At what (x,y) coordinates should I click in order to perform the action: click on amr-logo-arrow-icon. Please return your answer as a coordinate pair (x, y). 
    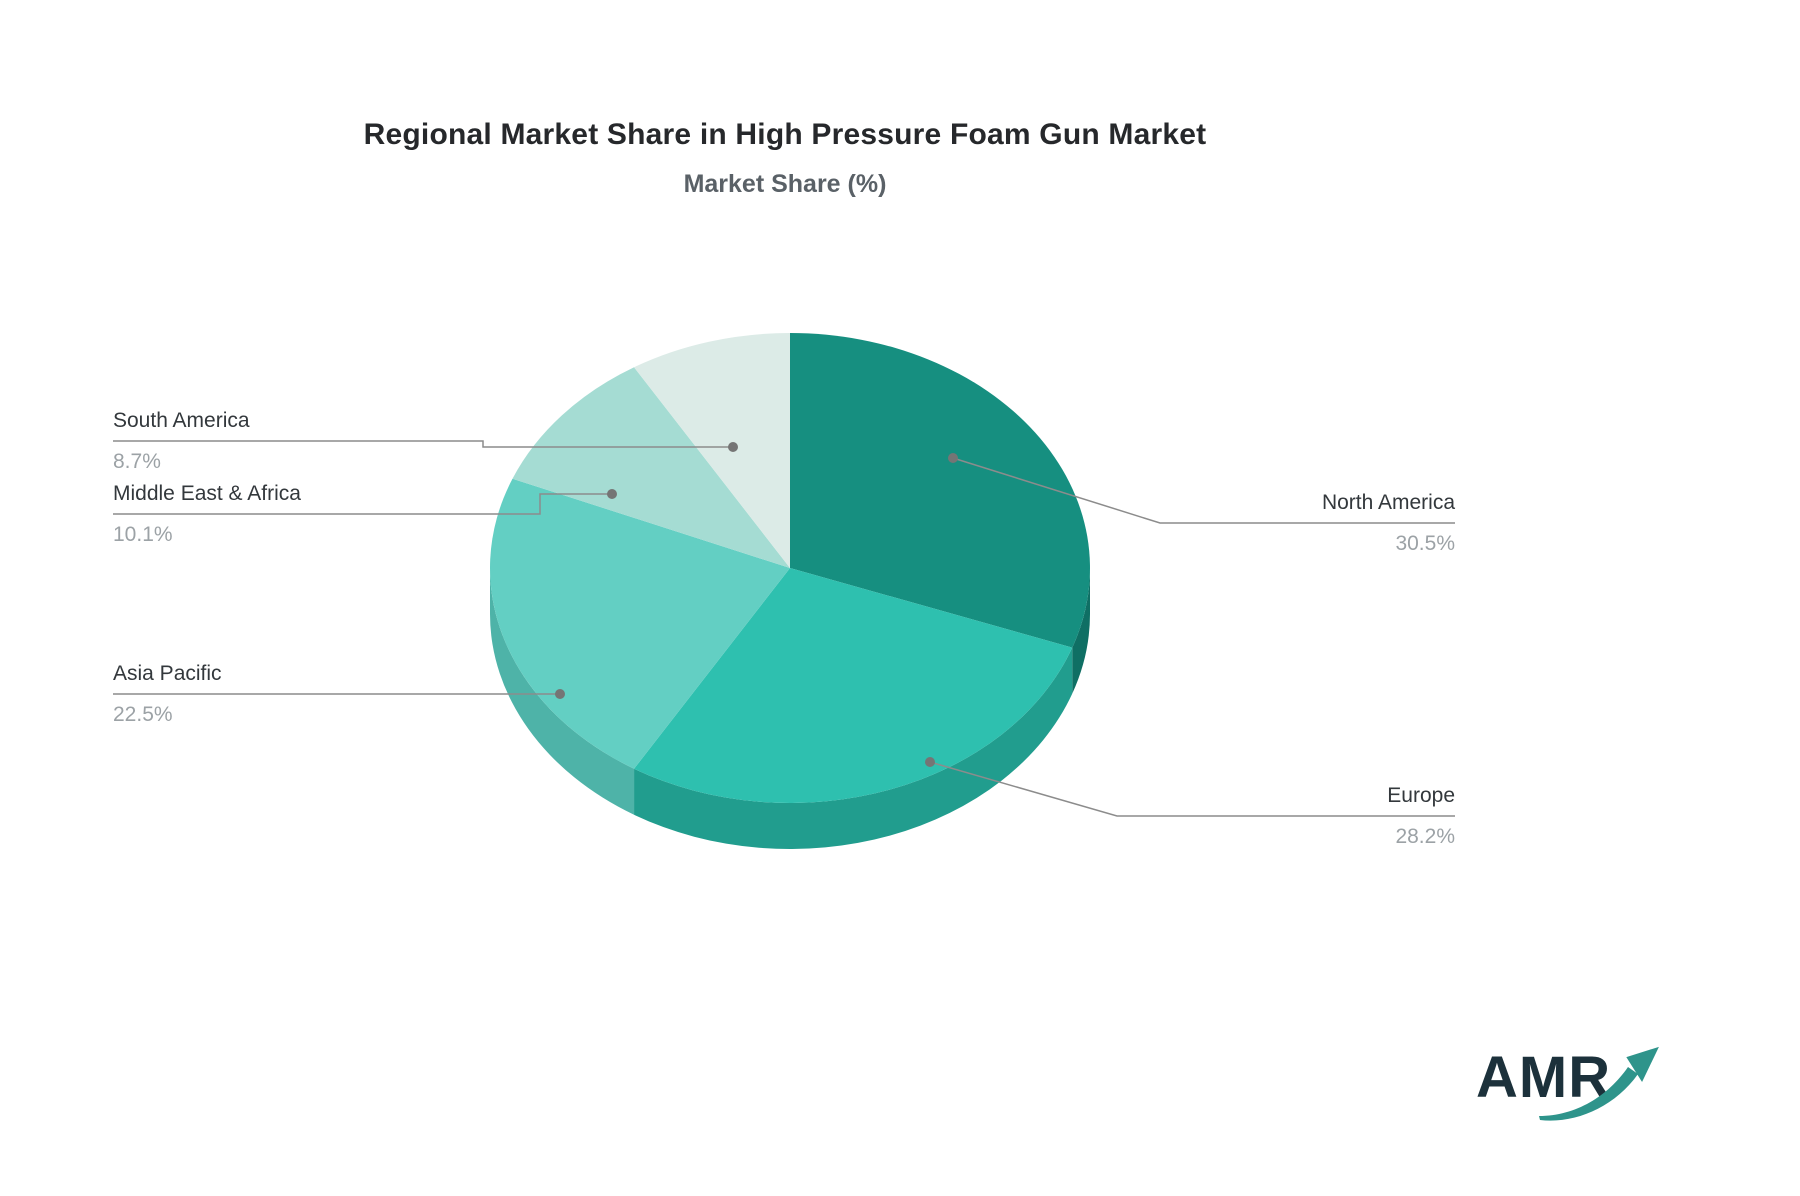
    Looking at the image, I should click on (1599, 1083).